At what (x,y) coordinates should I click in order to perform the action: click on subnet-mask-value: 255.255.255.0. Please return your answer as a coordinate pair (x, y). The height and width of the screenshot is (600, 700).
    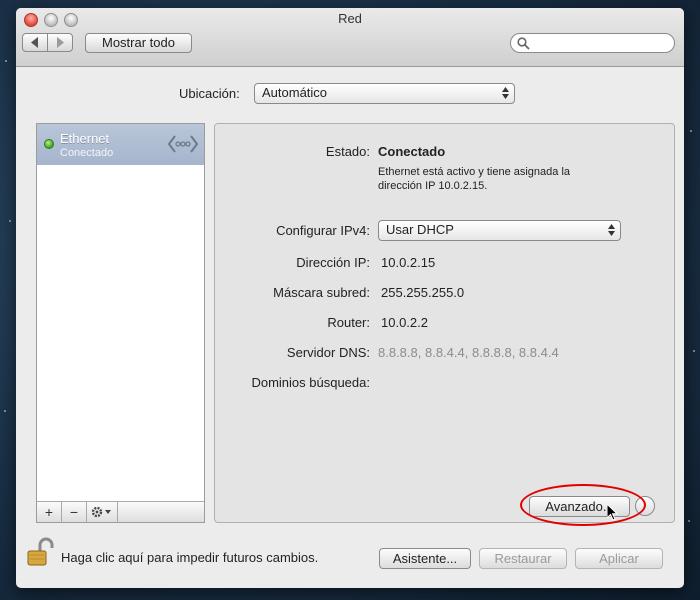
    Looking at the image, I should click on (423, 292).